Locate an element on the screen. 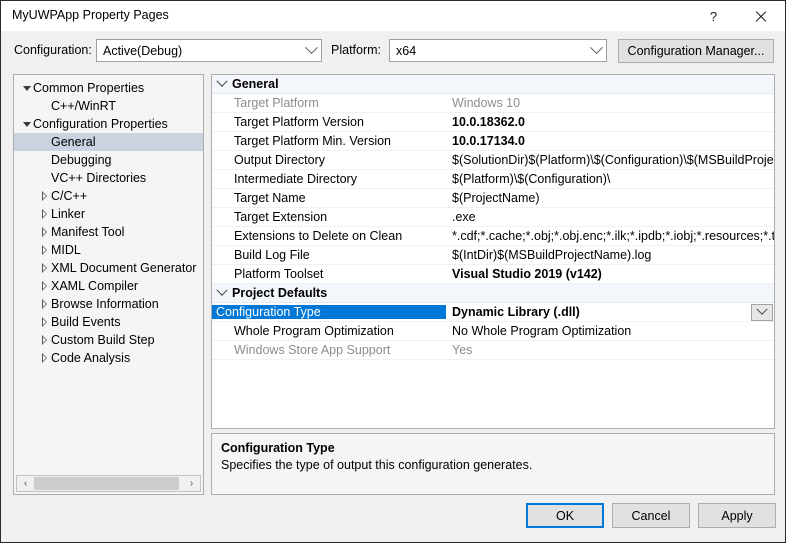  tree-item-label: MIDL is located at coordinates (66, 250).